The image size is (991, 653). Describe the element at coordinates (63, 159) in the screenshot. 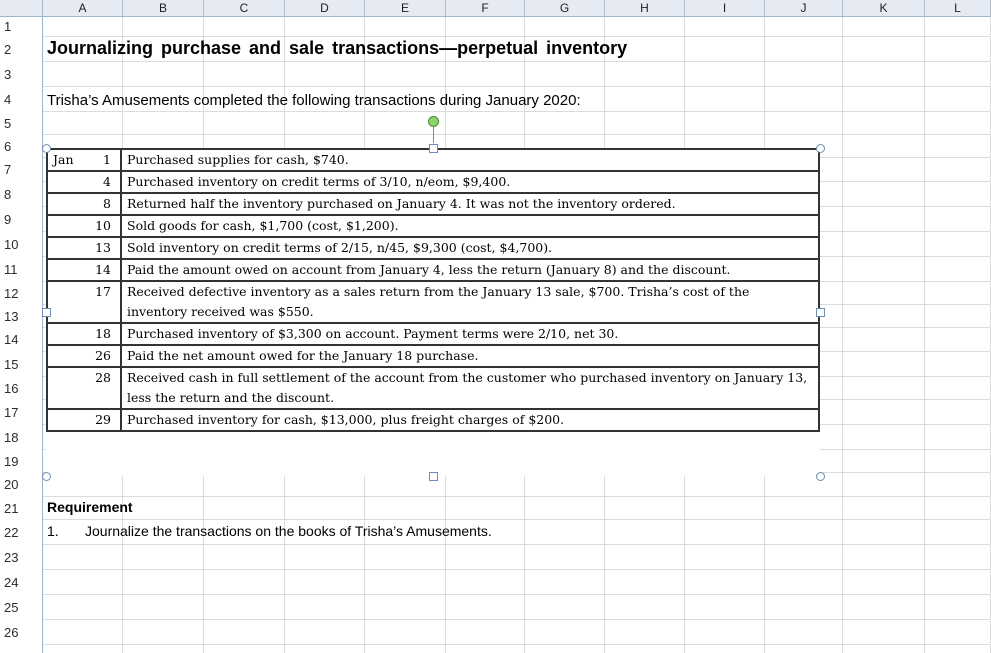

I see `transaction-month: Jan` at that location.